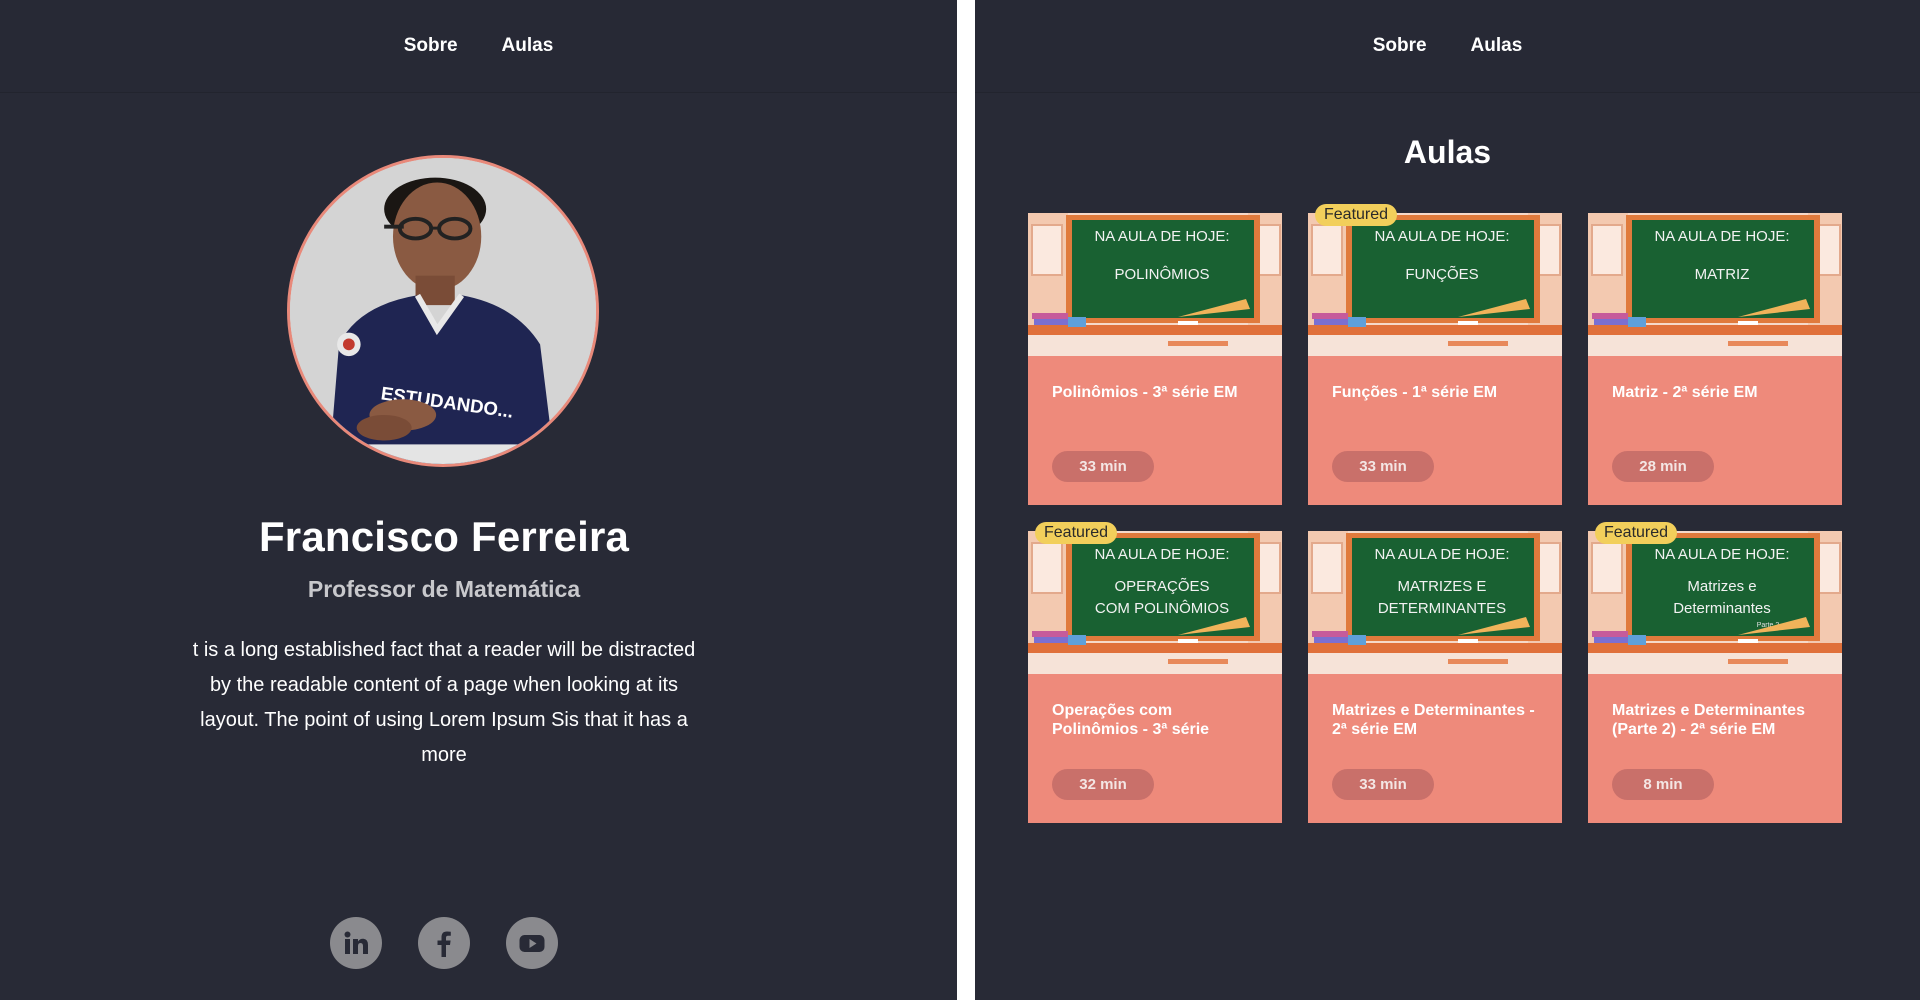 The image size is (1920, 1000). Describe the element at coordinates (1433, 720) in the screenshot. I see `lesson-title: Matrizes e Determinantes - 2ª série EM` at that location.